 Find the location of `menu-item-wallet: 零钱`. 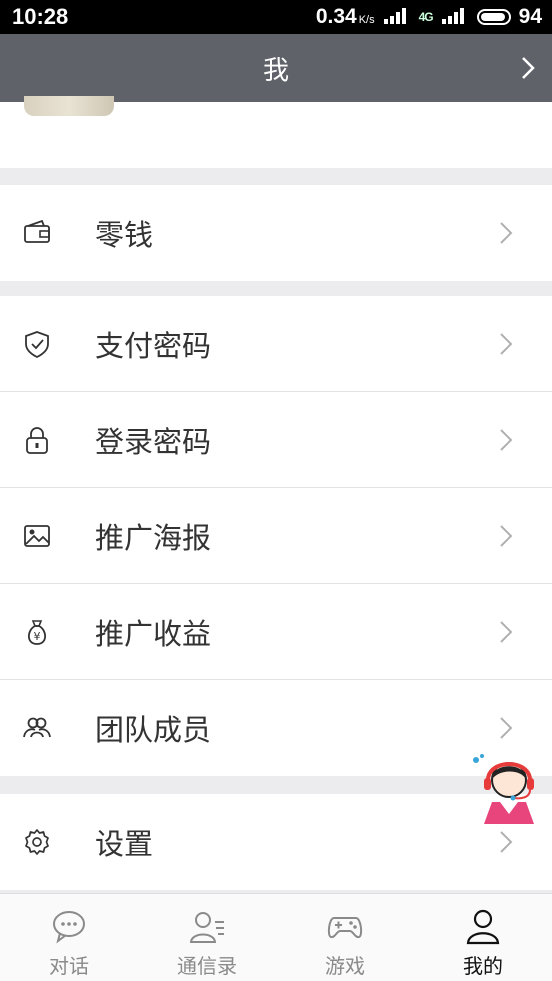

menu-item-wallet: 零钱 is located at coordinates (276, 233).